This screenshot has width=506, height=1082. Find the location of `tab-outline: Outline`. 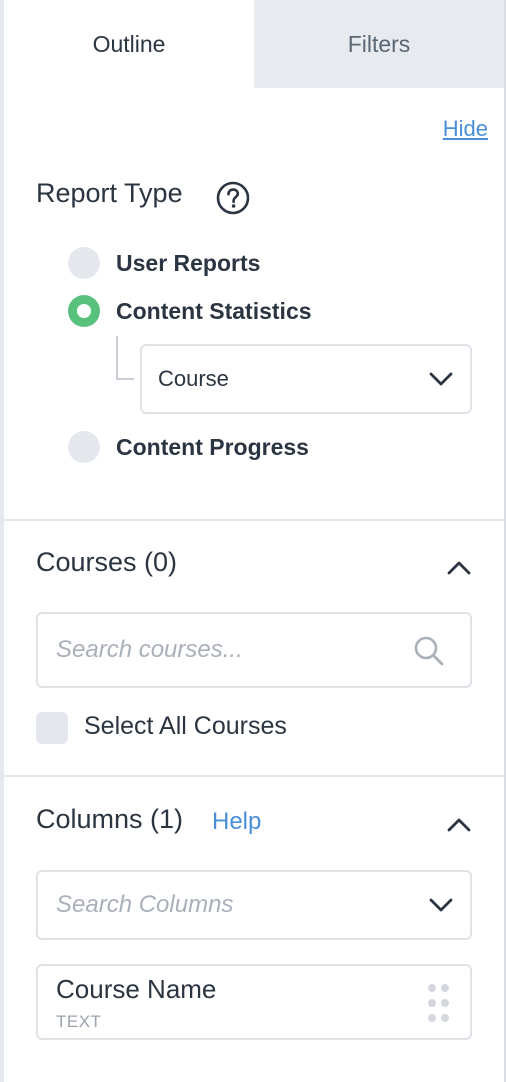

tab-outline: Outline is located at coordinates (129, 44).